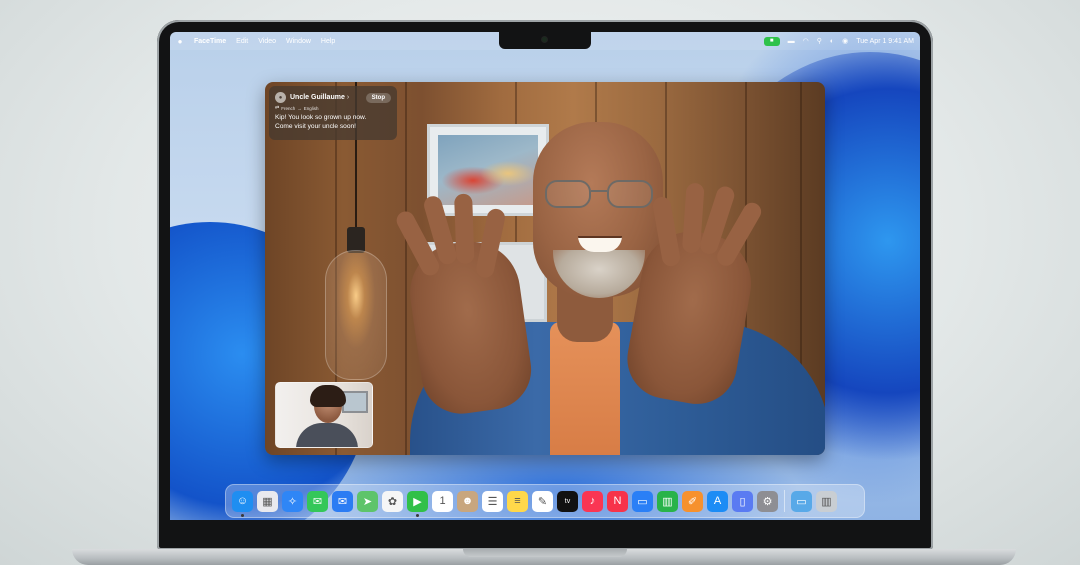 This screenshot has width=1080, height=565. I want to click on menu-app-name: FaceTime, so click(210, 41).